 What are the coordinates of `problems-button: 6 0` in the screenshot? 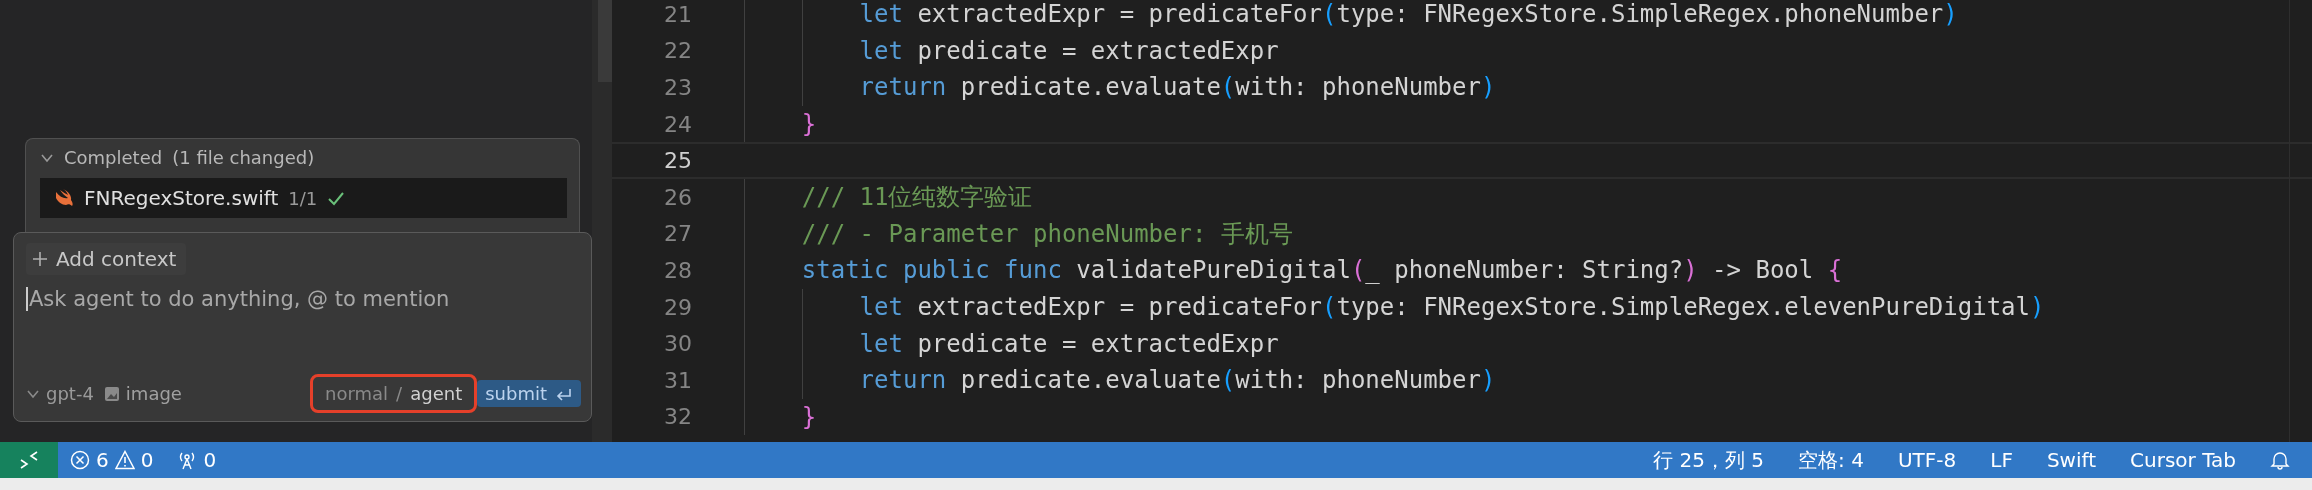 It's located at (112, 460).